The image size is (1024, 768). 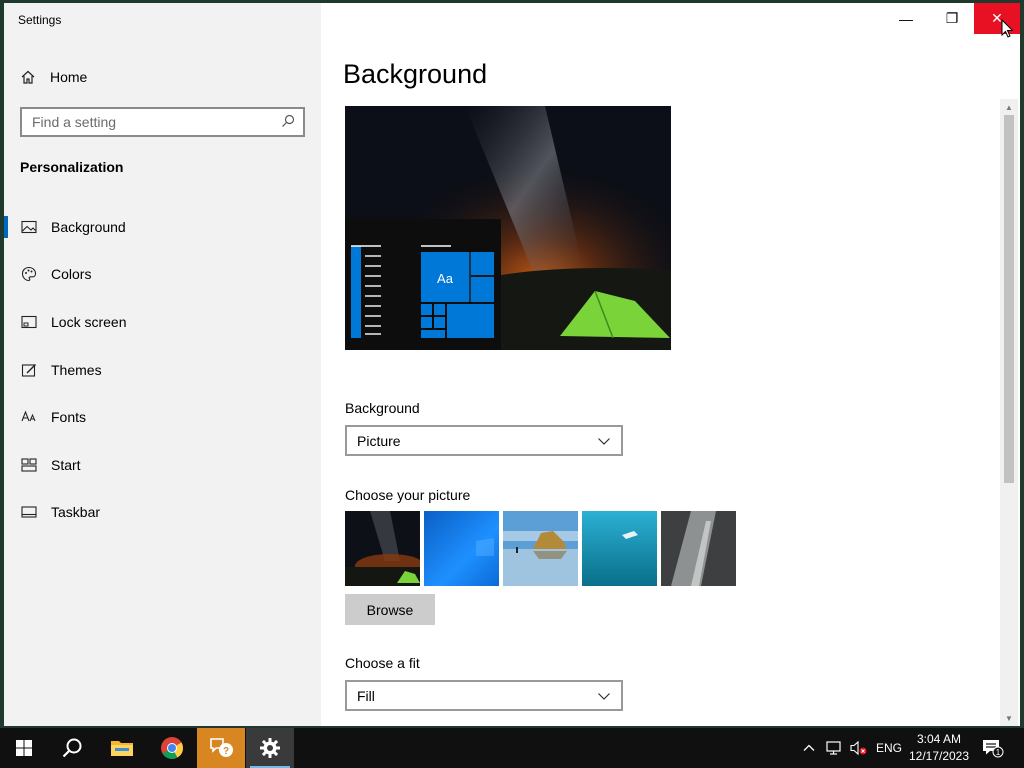 I want to click on thumbnail-beach-rocks, so click(x=540, y=548).